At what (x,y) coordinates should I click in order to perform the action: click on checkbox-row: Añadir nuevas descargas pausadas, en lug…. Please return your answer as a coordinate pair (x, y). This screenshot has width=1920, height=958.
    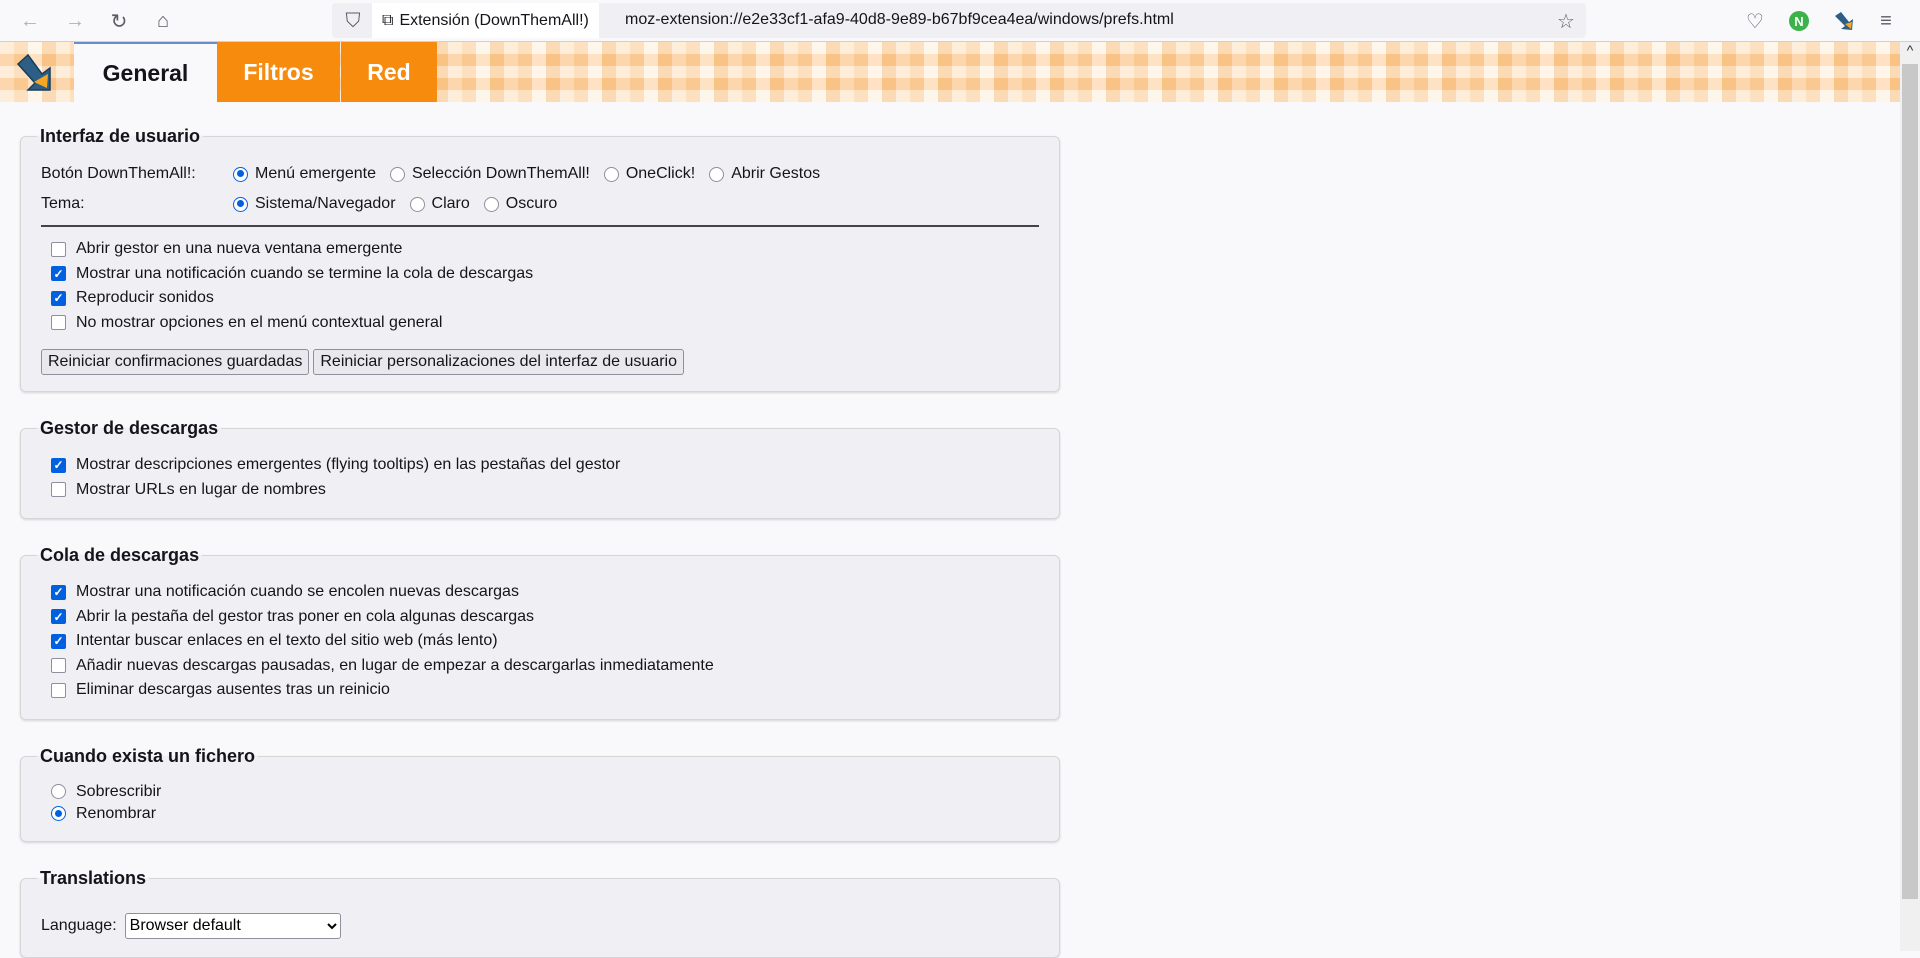
    Looking at the image, I should click on (540, 666).